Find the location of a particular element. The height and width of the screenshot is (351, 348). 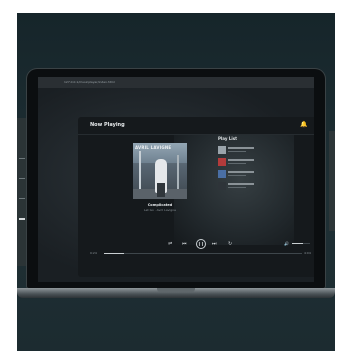

progress-fill is located at coordinates (114, 253).